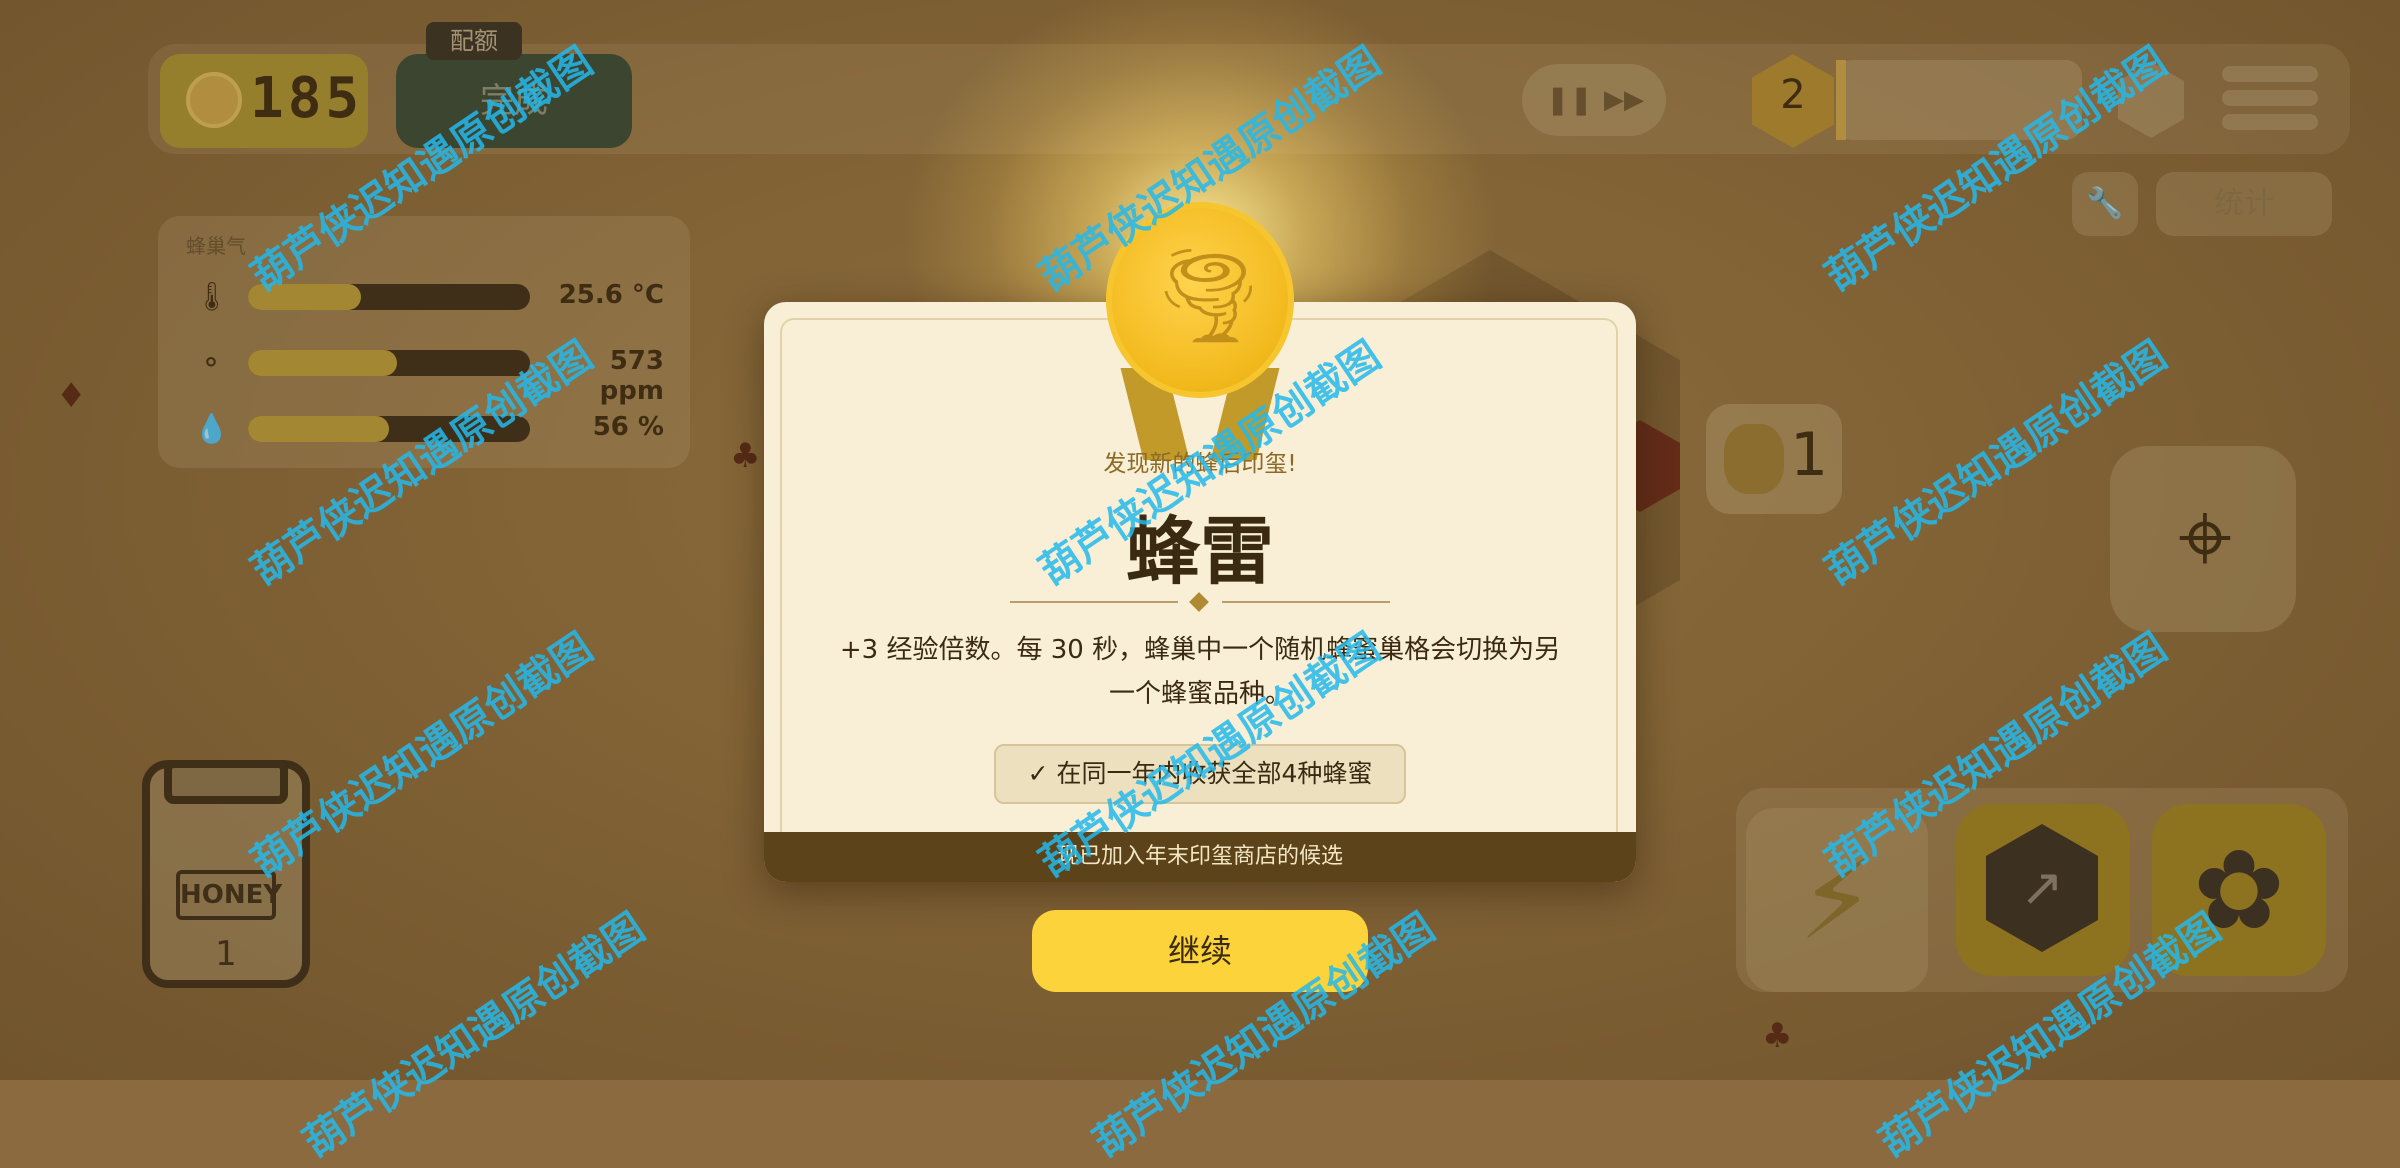  What do you see at coordinates (1200, 552) in the screenshot?
I see `seal-name: 蜂雷` at bounding box center [1200, 552].